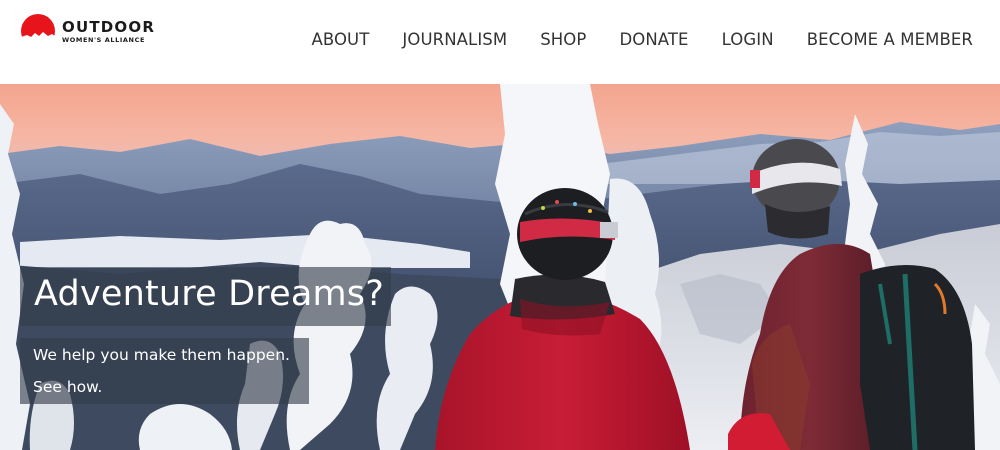 The height and width of the screenshot is (450, 1000). Describe the element at coordinates (454, 39) in the screenshot. I see `nav-item-journalism: JOURNALISM` at that location.